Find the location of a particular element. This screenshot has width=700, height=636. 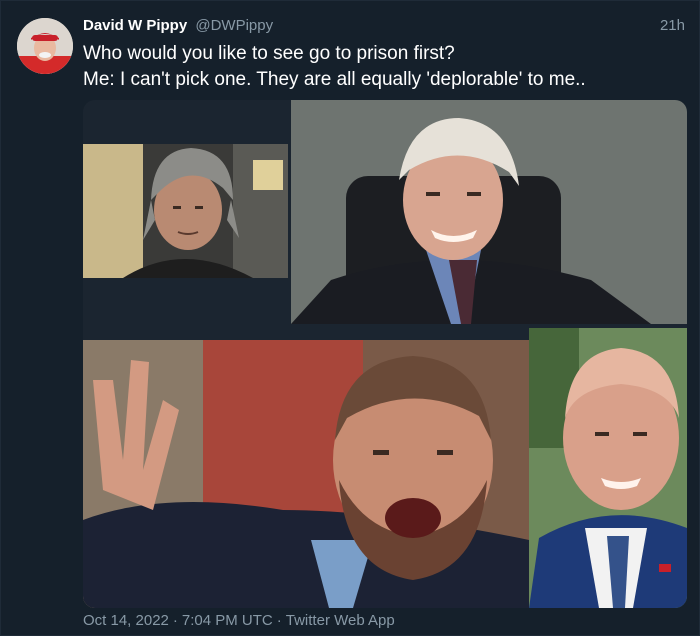

tweet-footer: Oct 14, 2022 · 7:04 PM UTC · Twitter Web App is located at coordinates (239, 620).